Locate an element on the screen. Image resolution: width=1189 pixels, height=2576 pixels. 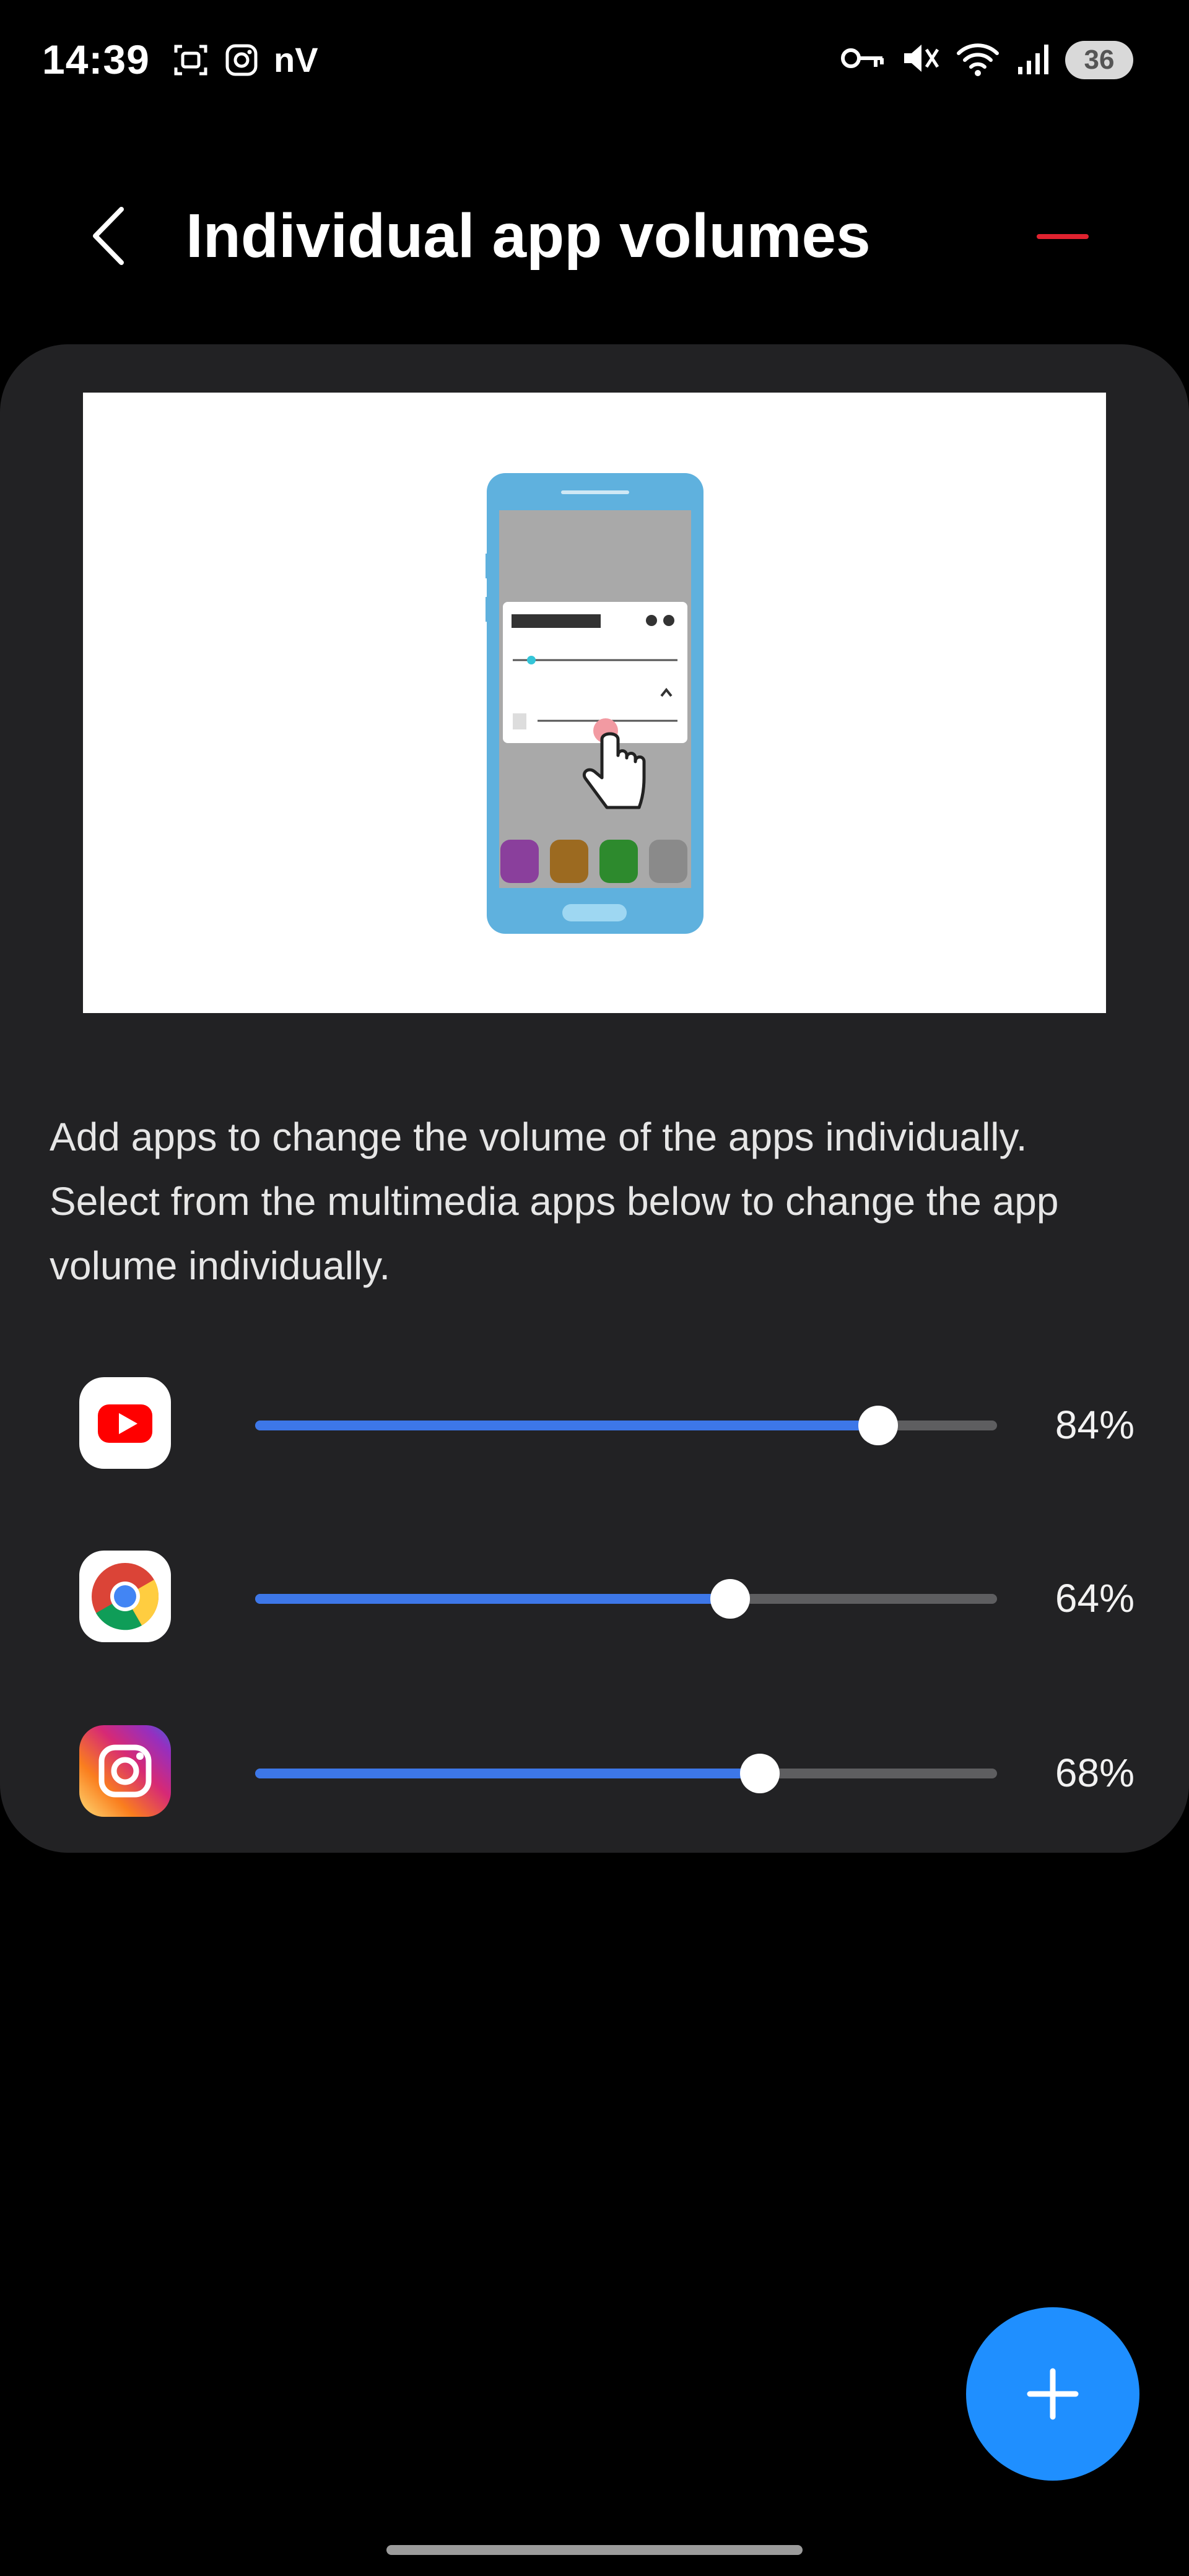
wifi-icon is located at coordinates (978, 60).